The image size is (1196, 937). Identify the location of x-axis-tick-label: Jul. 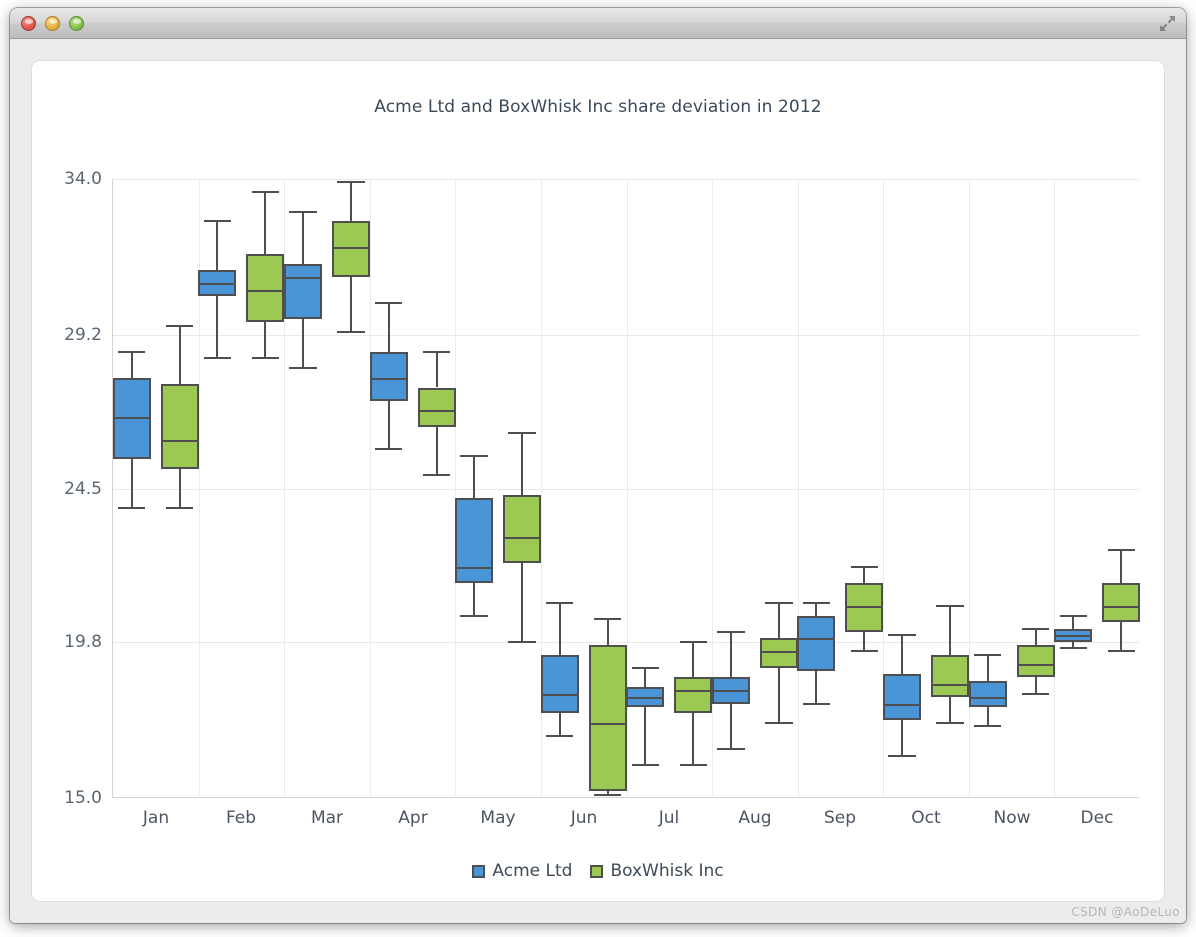
(669, 818).